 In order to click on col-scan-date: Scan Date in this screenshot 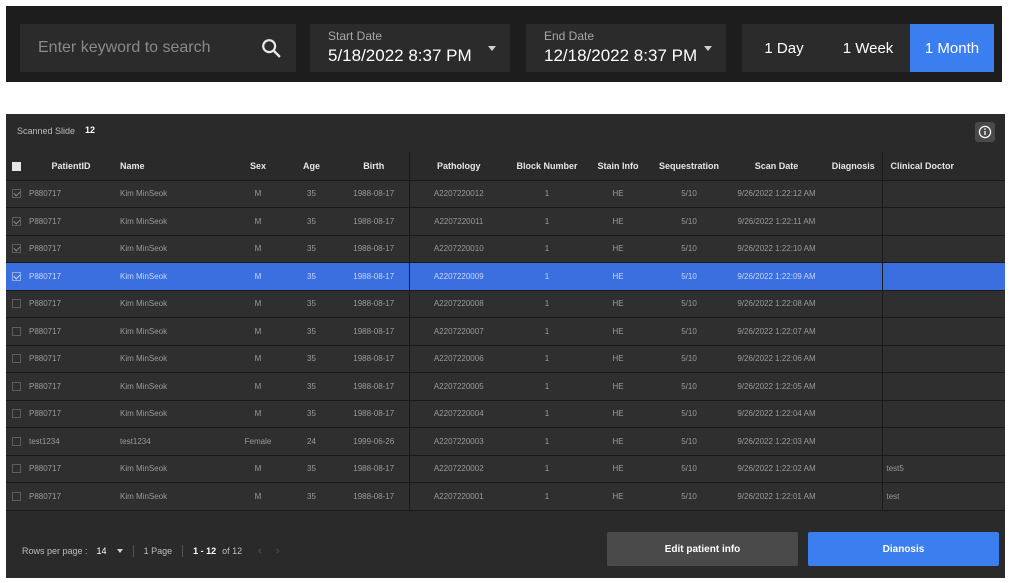, I will do `click(776, 166)`.